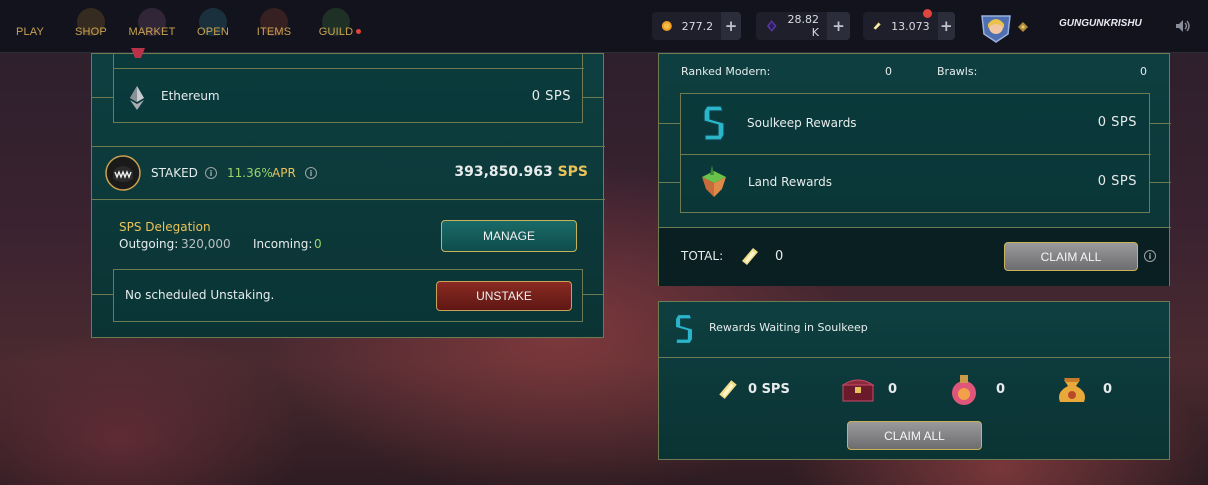 This screenshot has width=1208, height=485. What do you see at coordinates (358, 31) in the screenshot?
I see `guild-notification-dot` at bounding box center [358, 31].